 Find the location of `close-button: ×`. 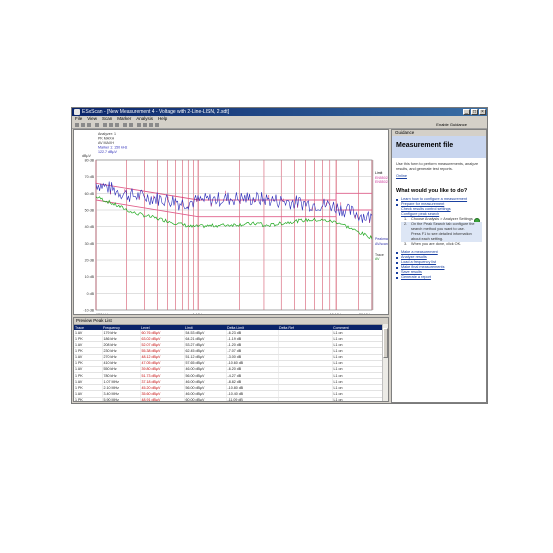

close-button: × is located at coordinates (482, 112).